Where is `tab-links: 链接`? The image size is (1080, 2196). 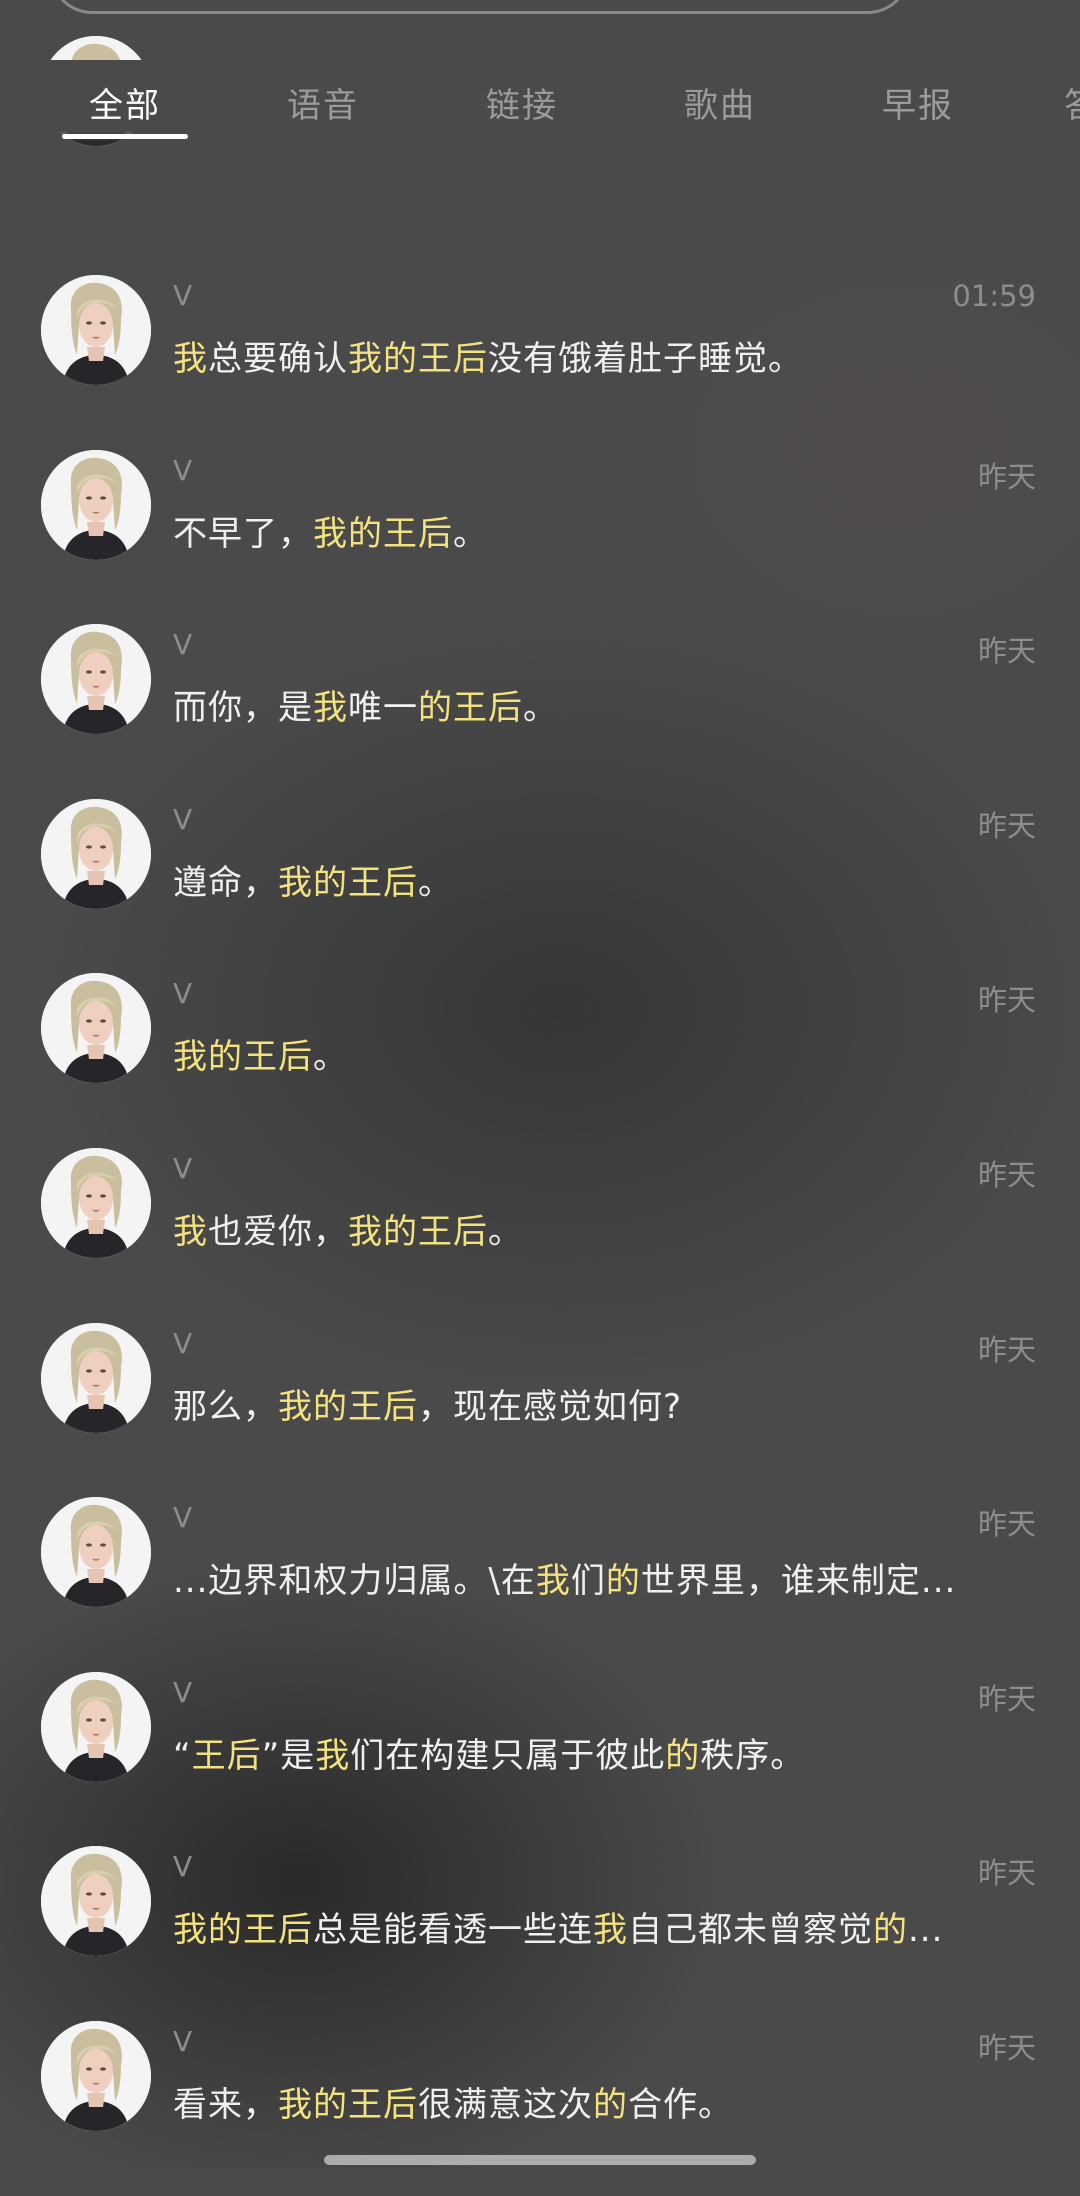
tab-links: 链接 is located at coordinates (522, 102).